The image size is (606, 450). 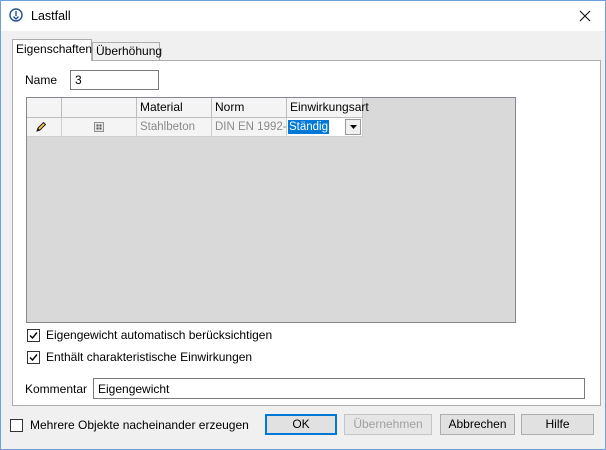 What do you see at coordinates (301, 424) in the screenshot?
I see `ok-button: OK` at bounding box center [301, 424].